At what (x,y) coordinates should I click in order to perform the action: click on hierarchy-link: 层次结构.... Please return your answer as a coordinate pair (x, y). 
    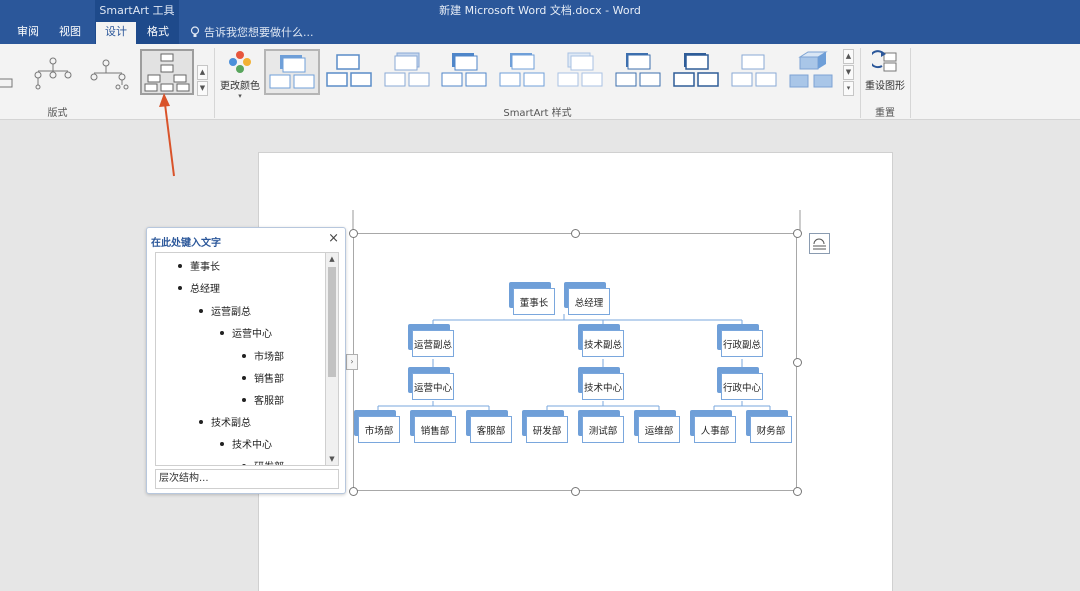
    Looking at the image, I should click on (247, 479).